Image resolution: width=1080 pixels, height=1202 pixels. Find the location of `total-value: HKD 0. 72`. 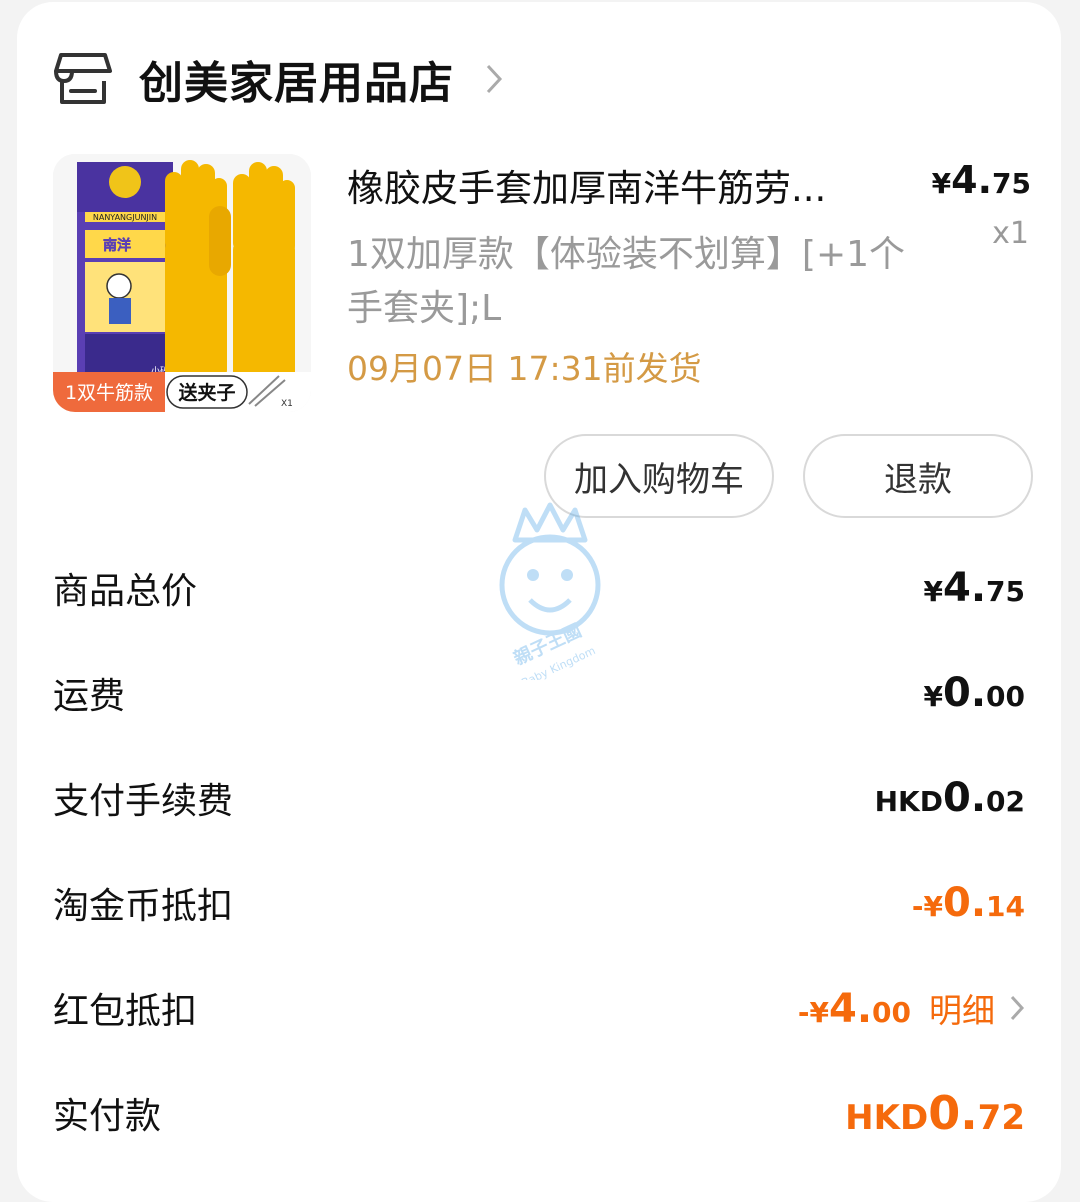

total-value: HKD 0. 72 is located at coordinates (935, 1113).